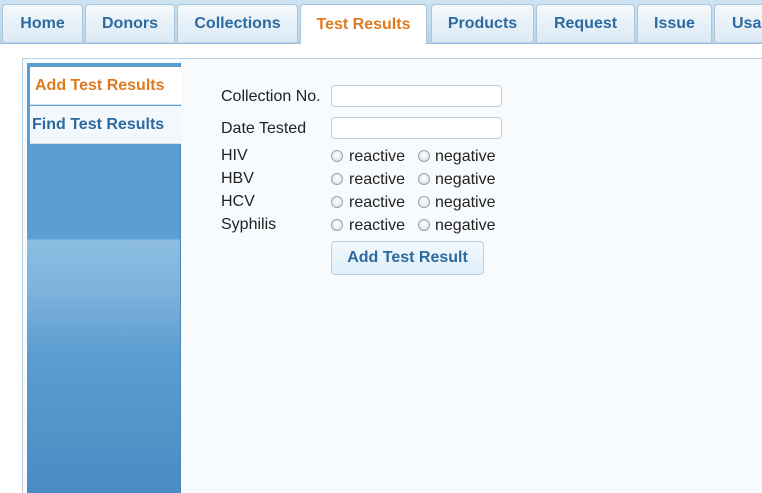 The image size is (762, 493). Describe the element at coordinates (337, 202) in the screenshot. I see `hcv-reactive-radio` at that location.